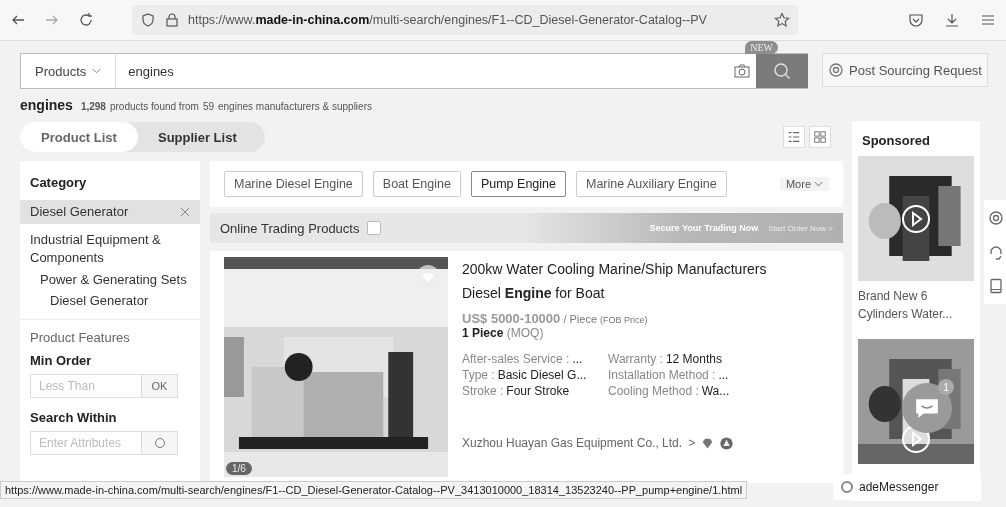 The height and width of the screenshot is (507, 1006). What do you see at coordinates (525, 333) in the screenshot?
I see `moq-note: (MOQ)` at bounding box center [525, 333].